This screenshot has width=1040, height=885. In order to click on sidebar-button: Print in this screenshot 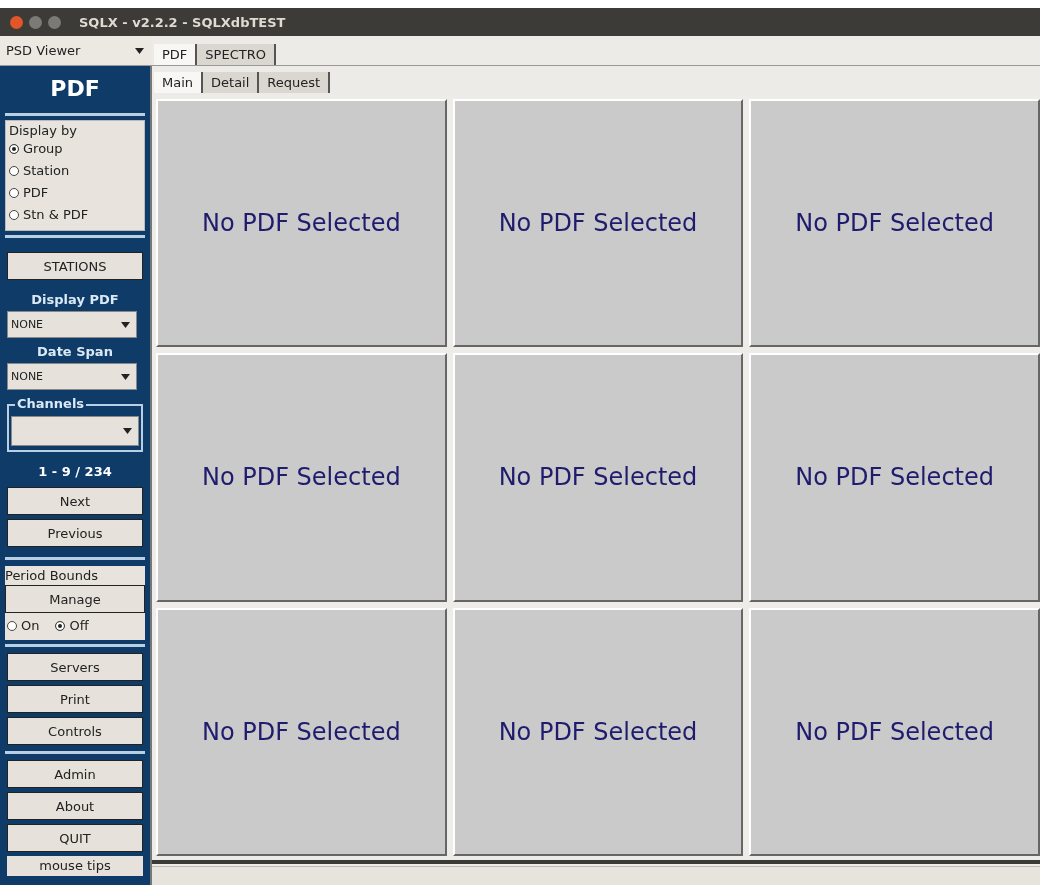, I will do `click(75, 699)`.